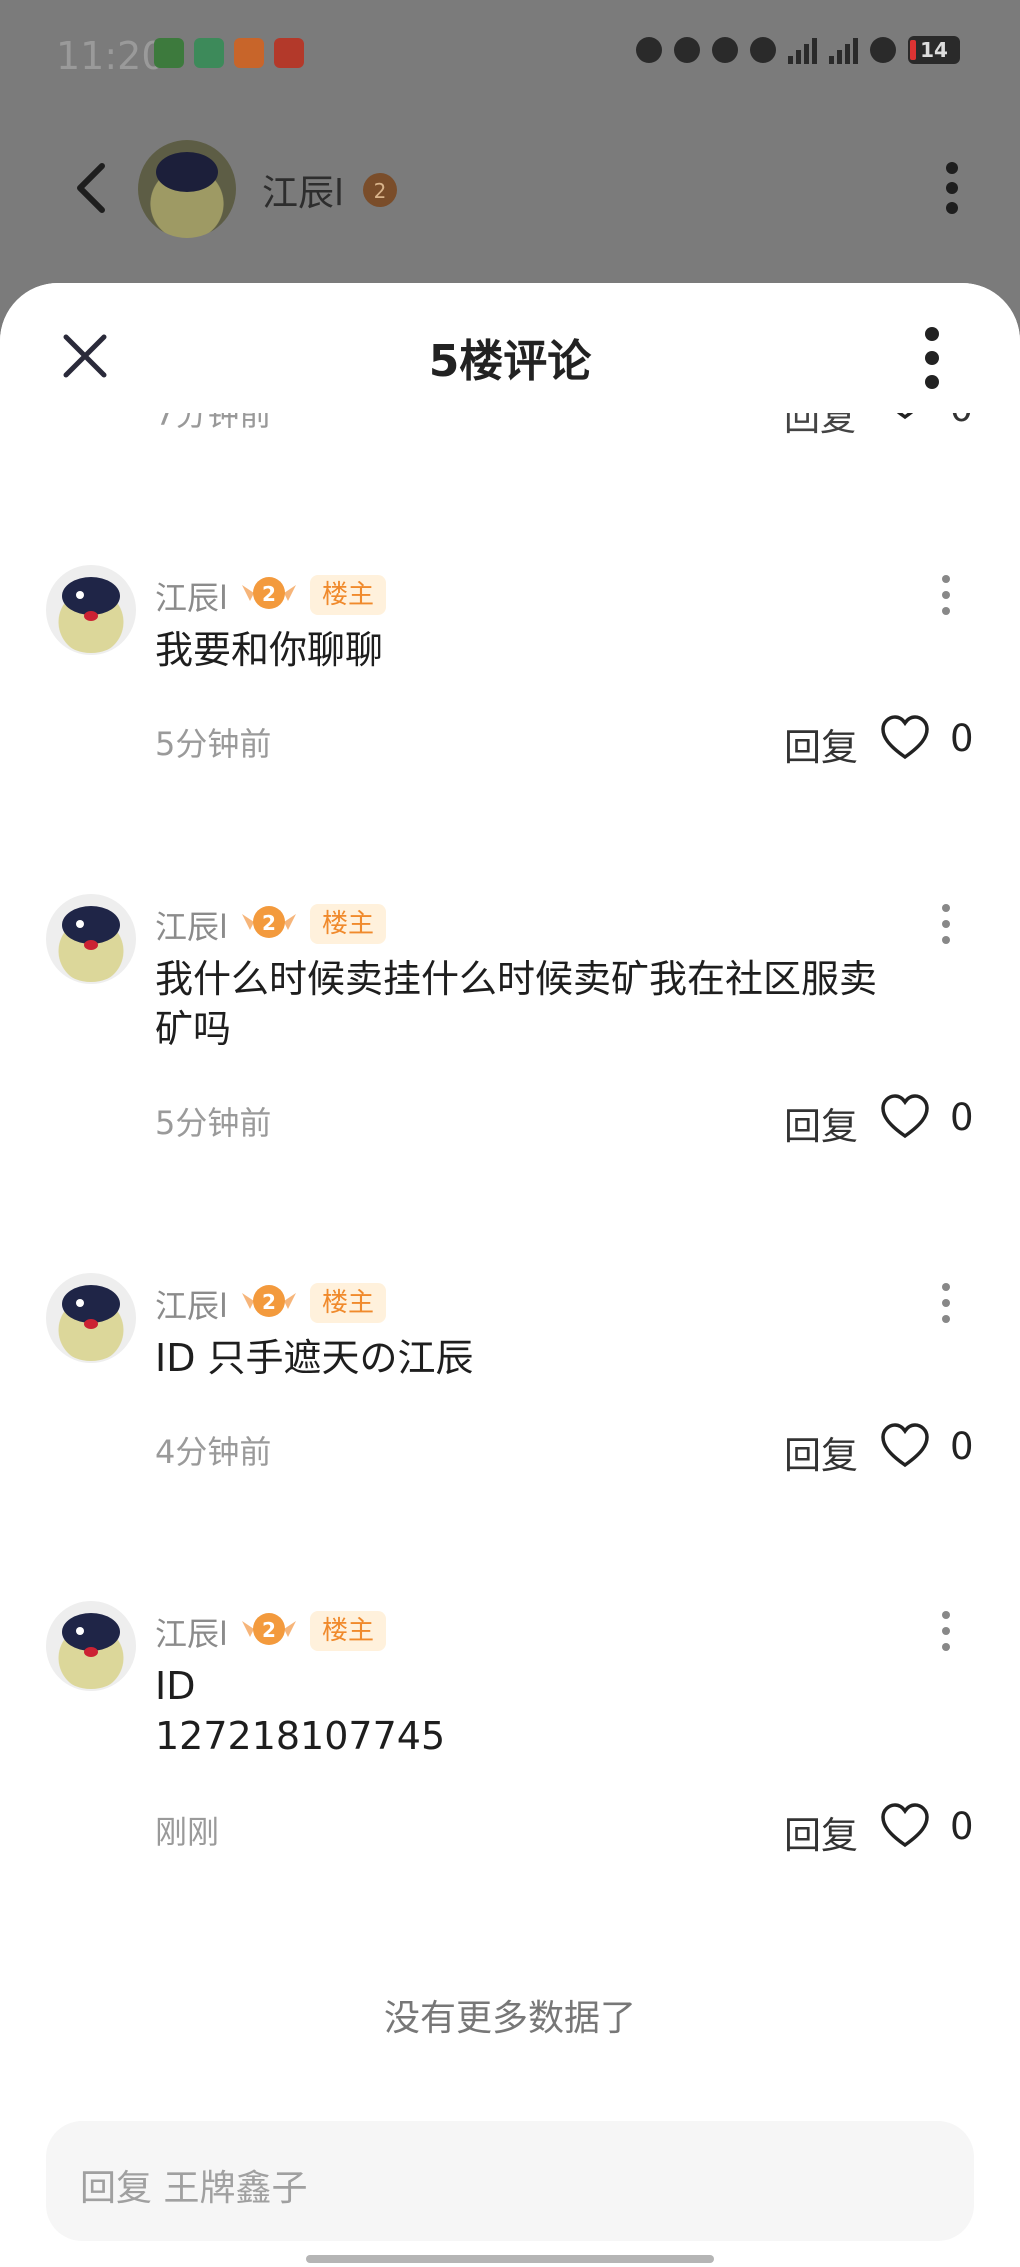 The image size is (1020, 2267). What do you see at coordinates (249, 53) in the screenshot?
I see `taobao-app-icon` at bounding box center [249, 53].